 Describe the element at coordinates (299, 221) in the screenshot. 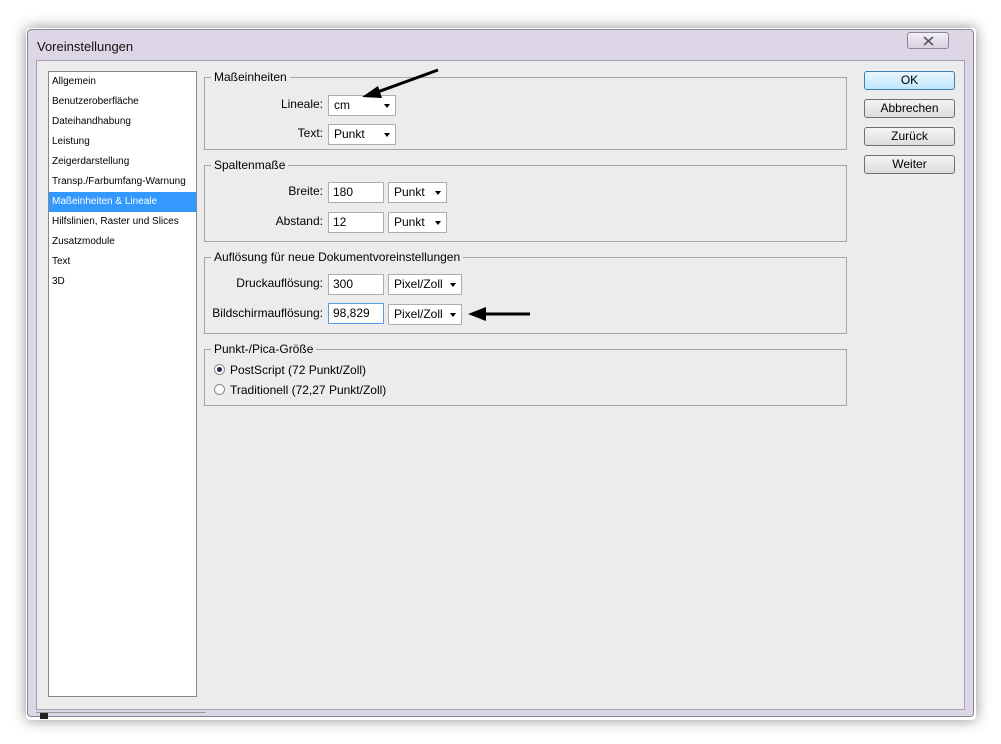

I see `gutter-label: Abstand:` at that location.